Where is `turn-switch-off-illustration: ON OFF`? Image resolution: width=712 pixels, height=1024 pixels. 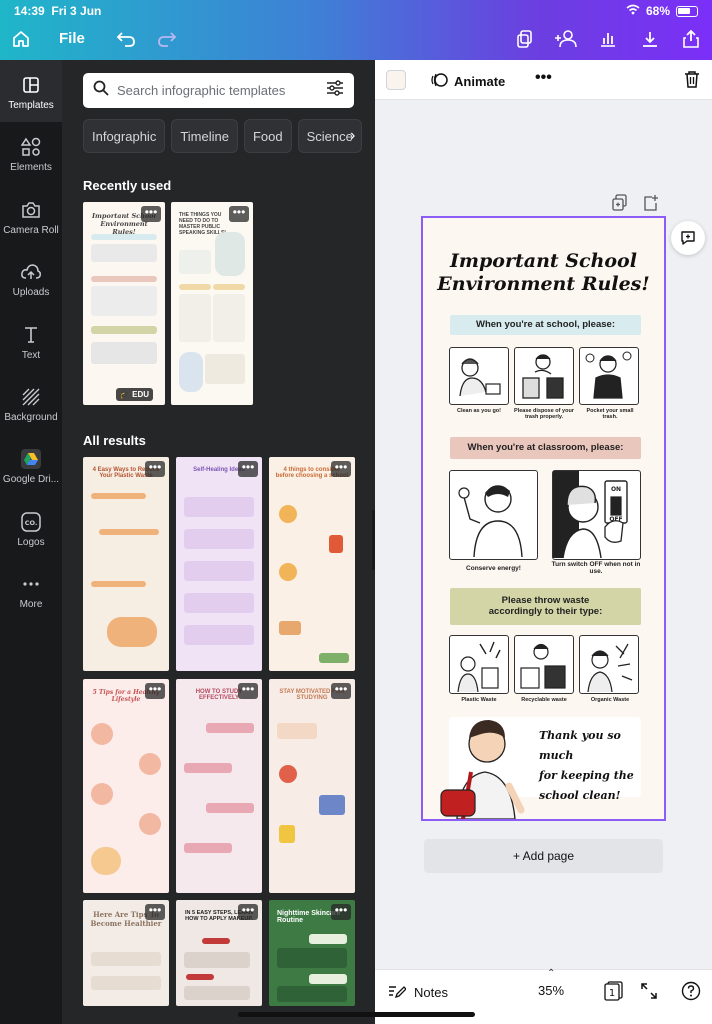 turn-switch-off-illustration: ON OFF is located at coordinates (596, 515).